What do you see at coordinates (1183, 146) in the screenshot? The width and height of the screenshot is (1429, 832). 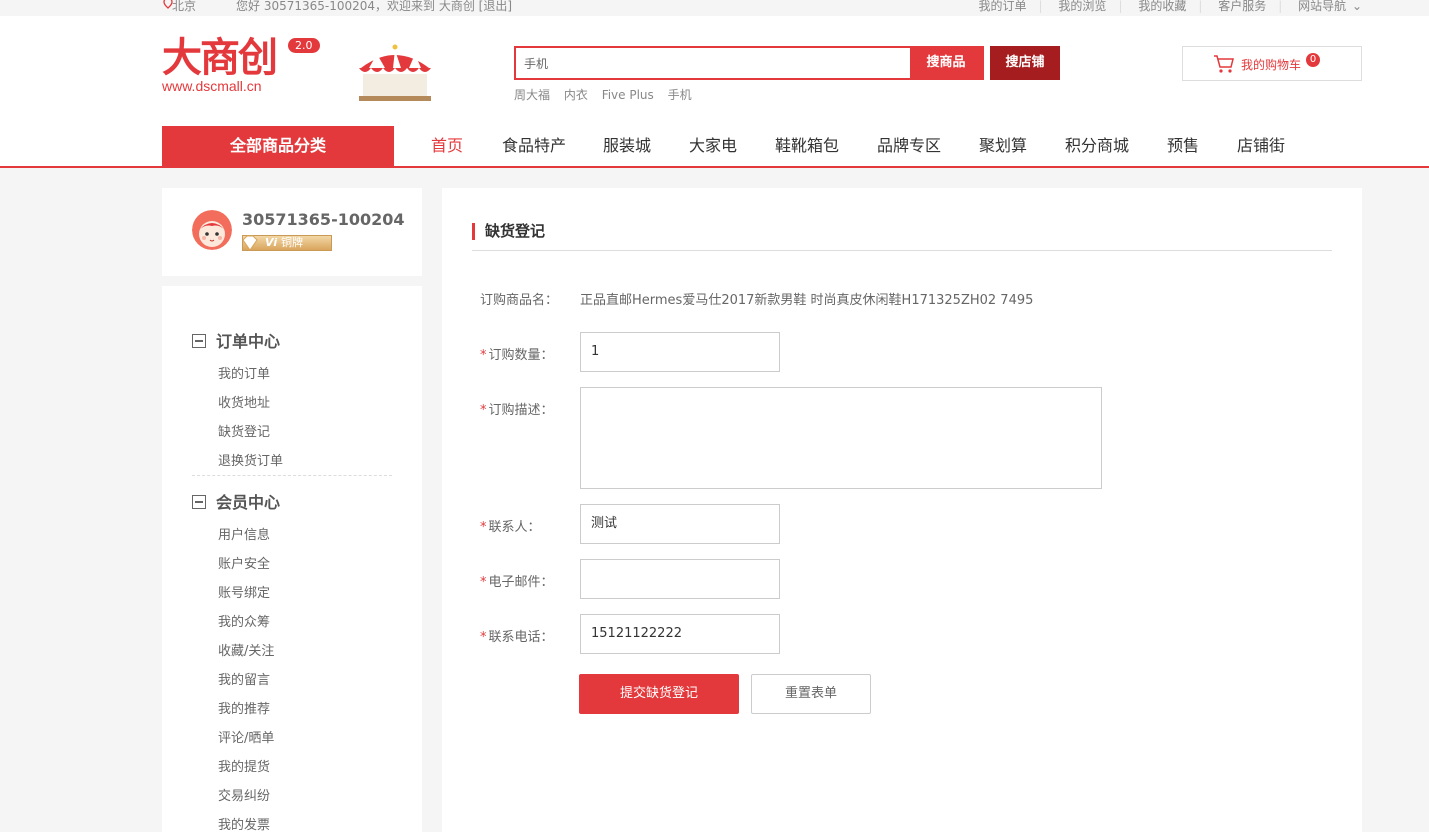 I see `nav-item-presale: 预售` at bounding box center [1183, 146].